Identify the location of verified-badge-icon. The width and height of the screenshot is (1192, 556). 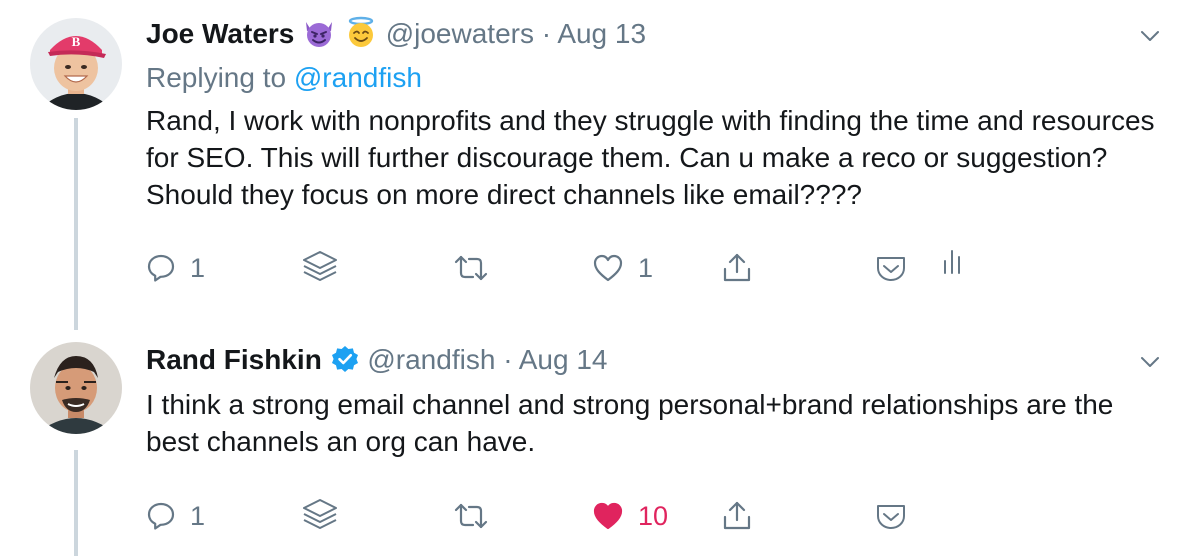
(345, 363).